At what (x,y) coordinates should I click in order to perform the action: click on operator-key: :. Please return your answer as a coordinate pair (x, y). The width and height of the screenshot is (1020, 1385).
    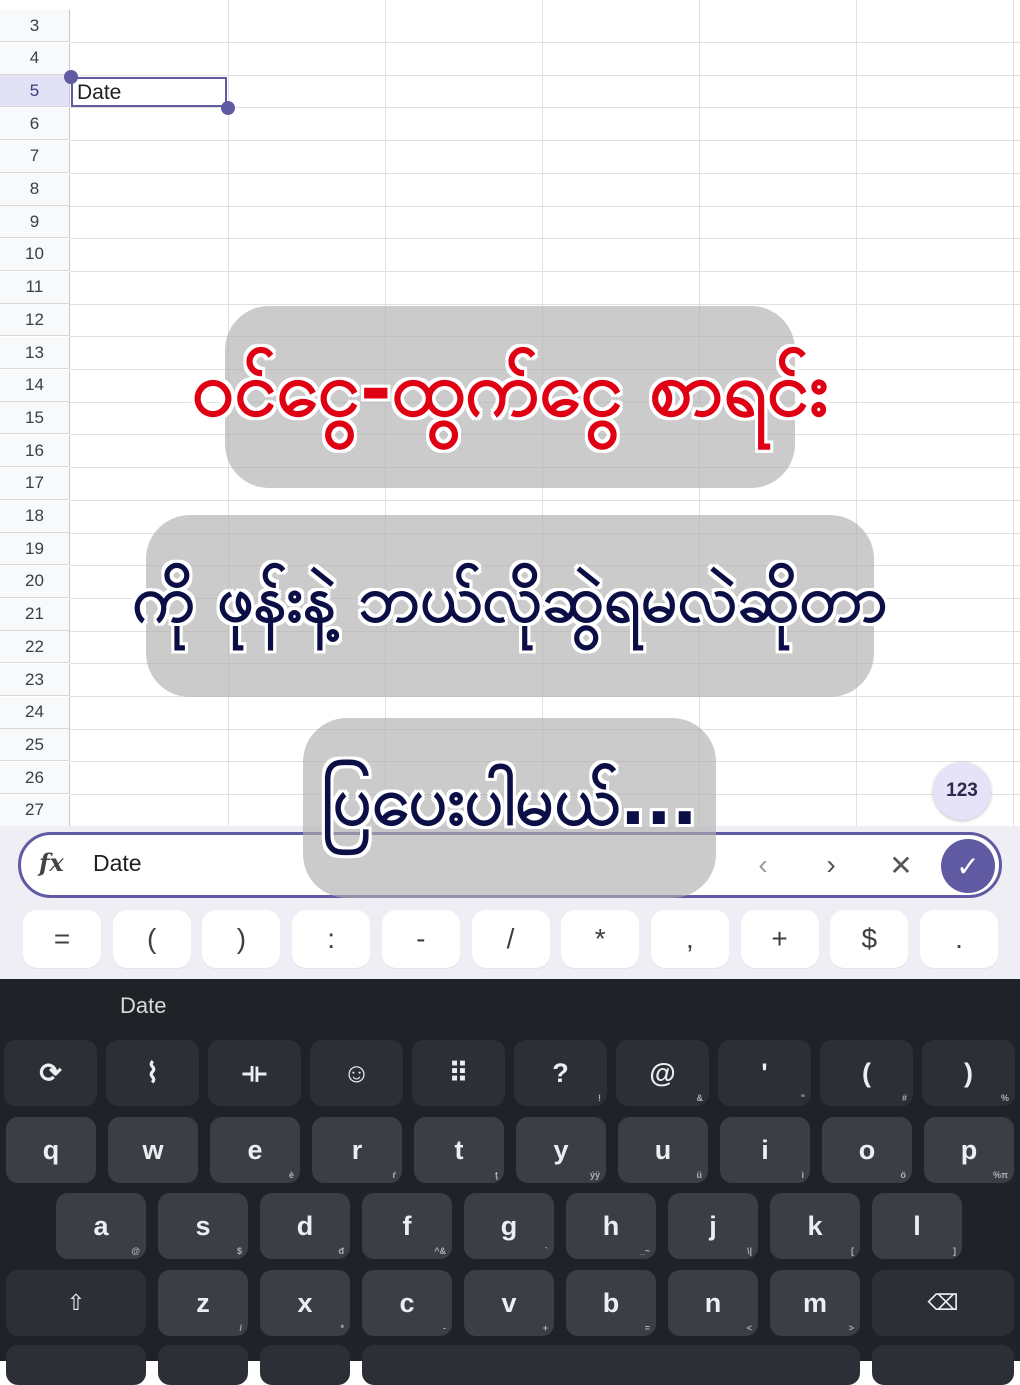
    Looking at the image, I should click on (331, 939).